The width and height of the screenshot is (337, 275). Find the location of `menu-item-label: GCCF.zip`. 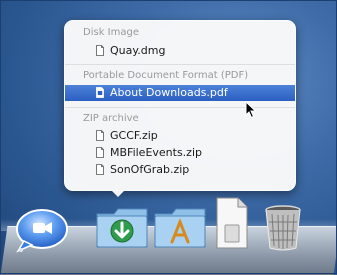

menu-item-label: GCCF.zip is located at coordinates (134, 135).